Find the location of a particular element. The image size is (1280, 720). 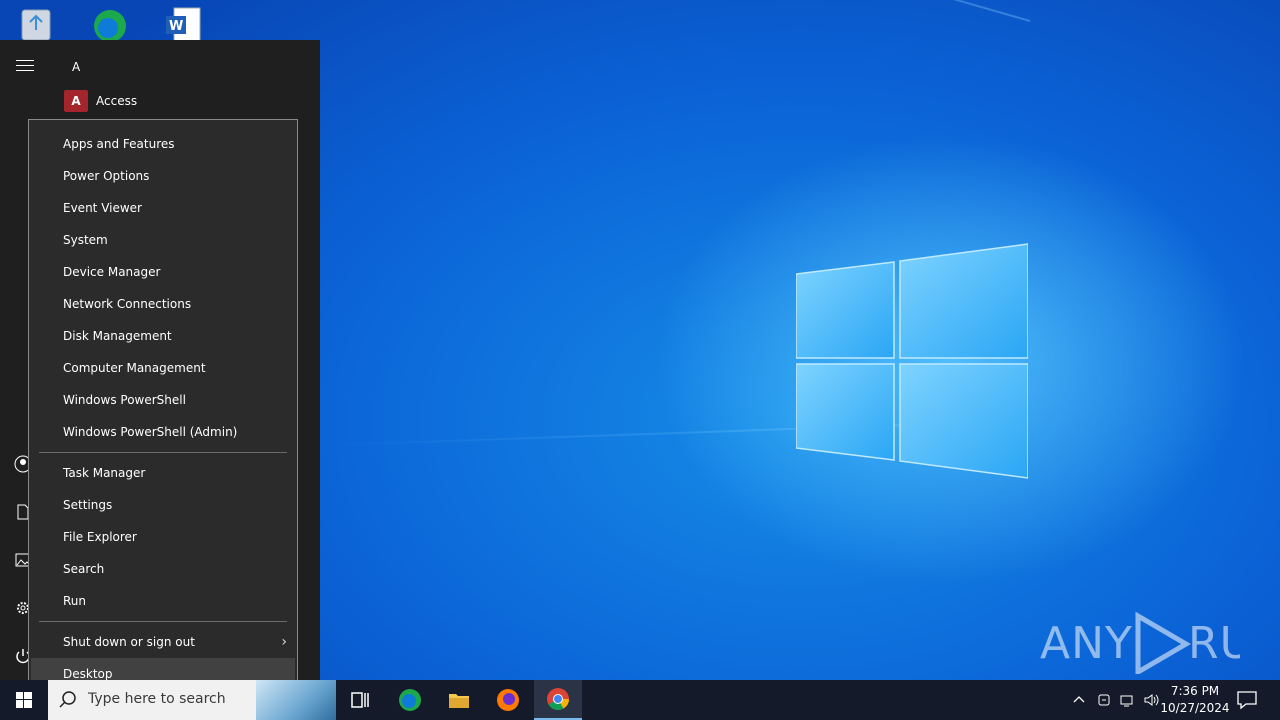

task-view-icon is located at coordinates (360, 700).